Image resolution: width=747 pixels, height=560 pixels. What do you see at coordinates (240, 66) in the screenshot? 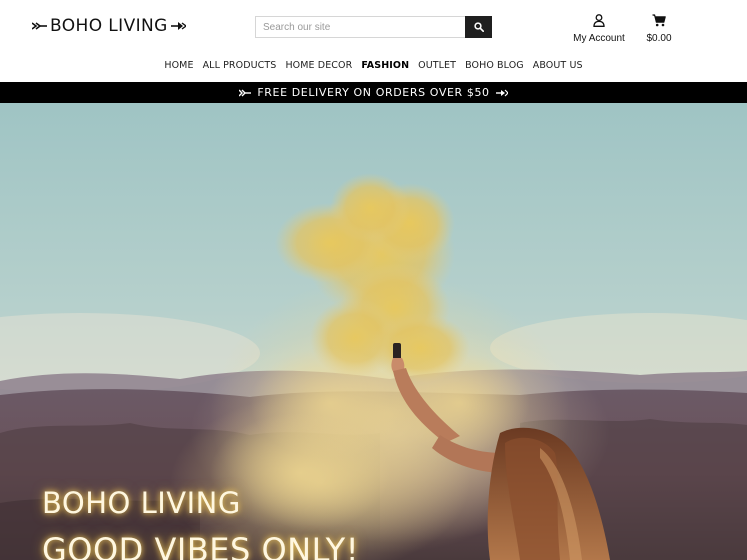
I see `nav-item-all-products: ALL PRODUCTS` at bounding box center [240, 66].